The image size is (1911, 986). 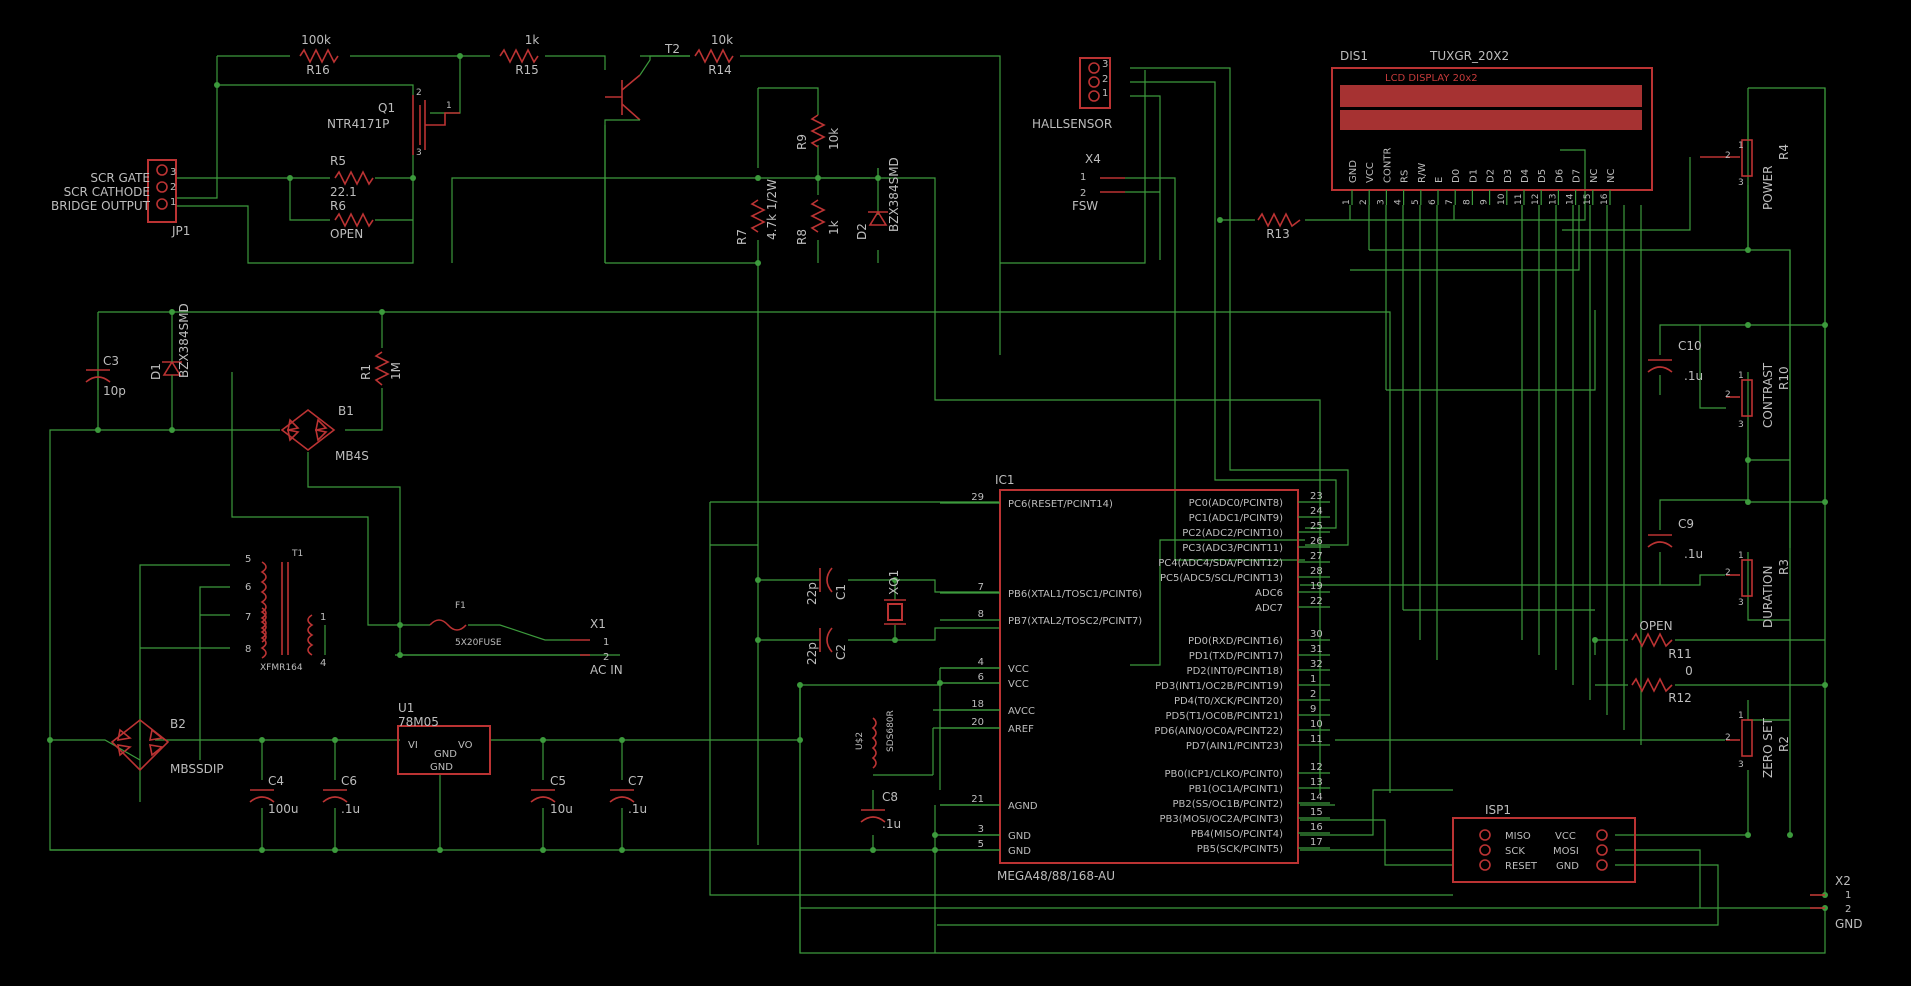 What do you see at coordinates (1316, 724) in the screenshot?
I see `ic1-right-pin-num: 10` at bounding box center [1316, 724].